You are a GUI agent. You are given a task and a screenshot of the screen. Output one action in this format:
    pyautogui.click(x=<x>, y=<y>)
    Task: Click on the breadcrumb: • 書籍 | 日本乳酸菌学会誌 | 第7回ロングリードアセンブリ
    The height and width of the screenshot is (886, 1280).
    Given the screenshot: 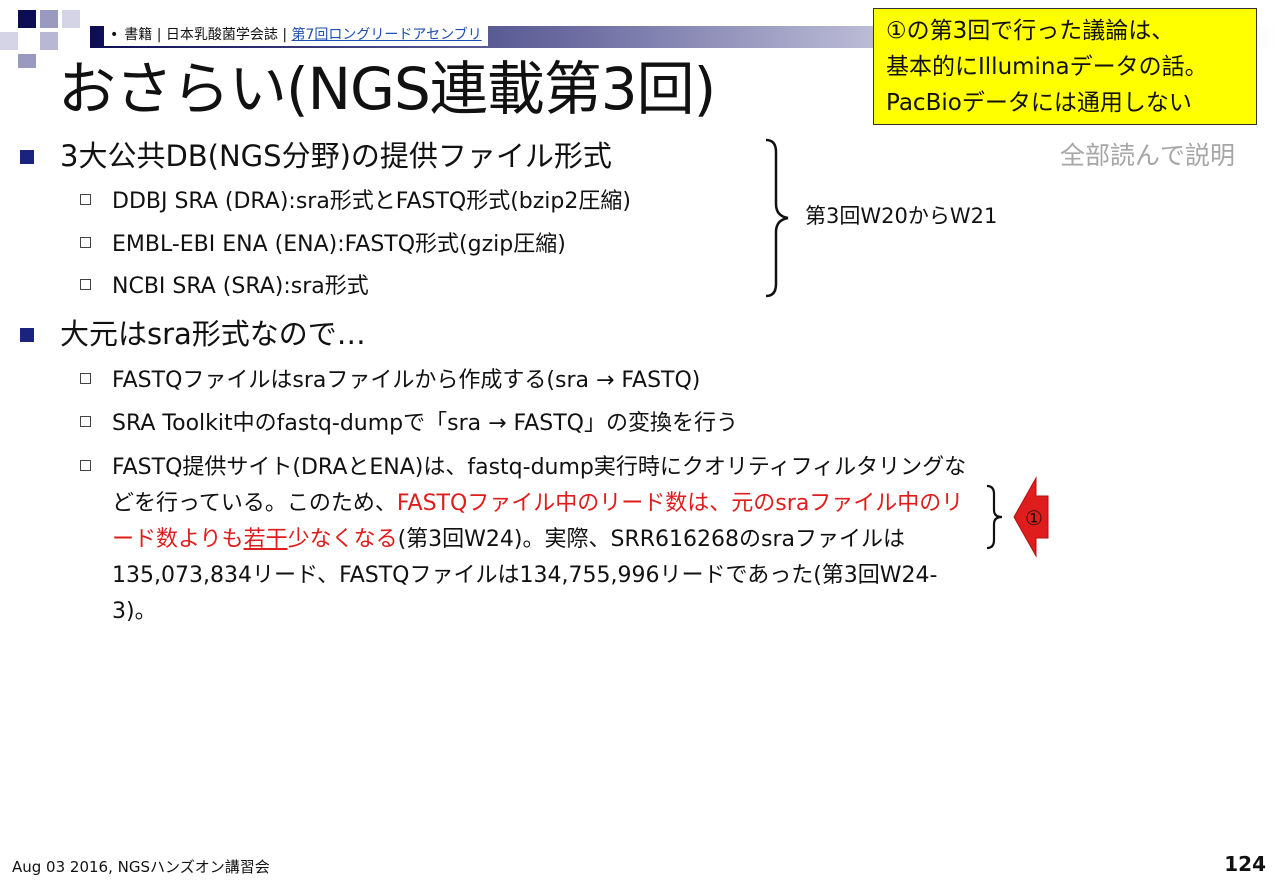 What is the action you would take?
    pyautogui.click(x=296, y=35)
    